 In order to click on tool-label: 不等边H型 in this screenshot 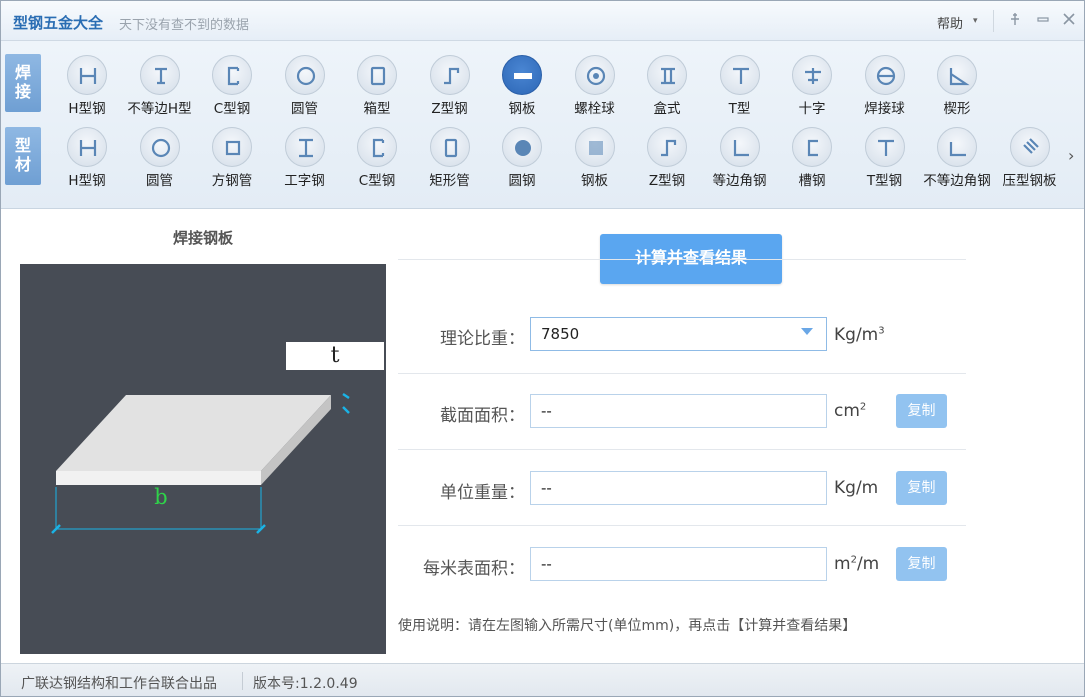, I will do `click(159, 109)`.